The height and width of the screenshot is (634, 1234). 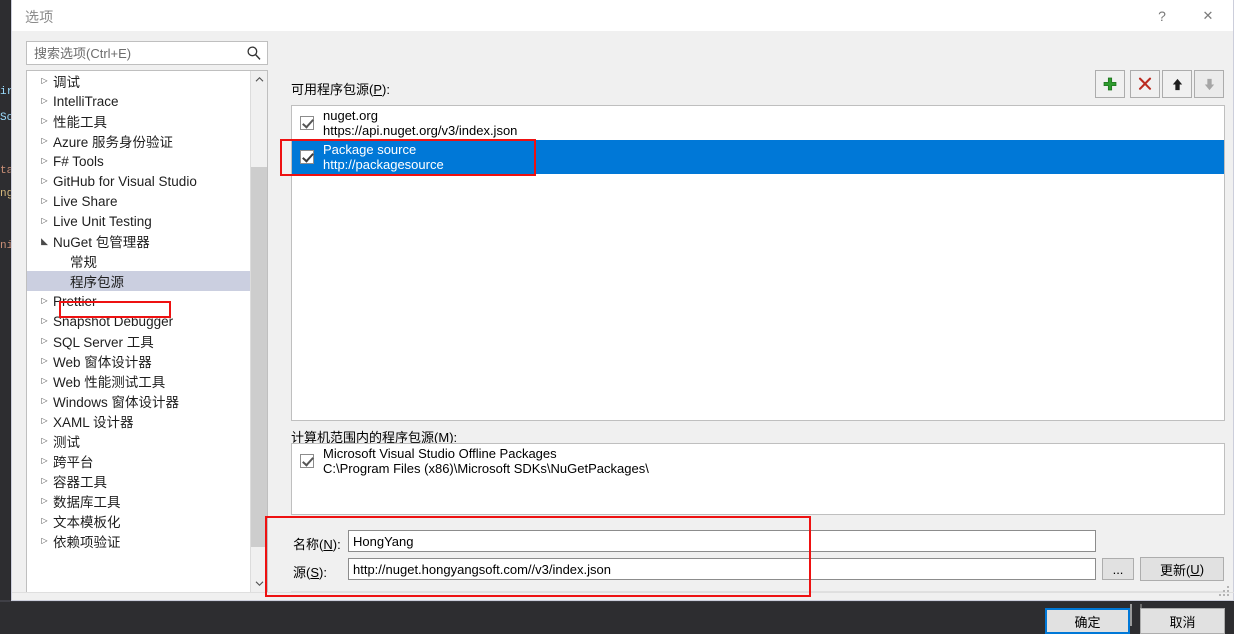 What do you see at coordinates (538, 556) in the screenshot?
I see `annotation-box-form` at bounding box center [538, 556].